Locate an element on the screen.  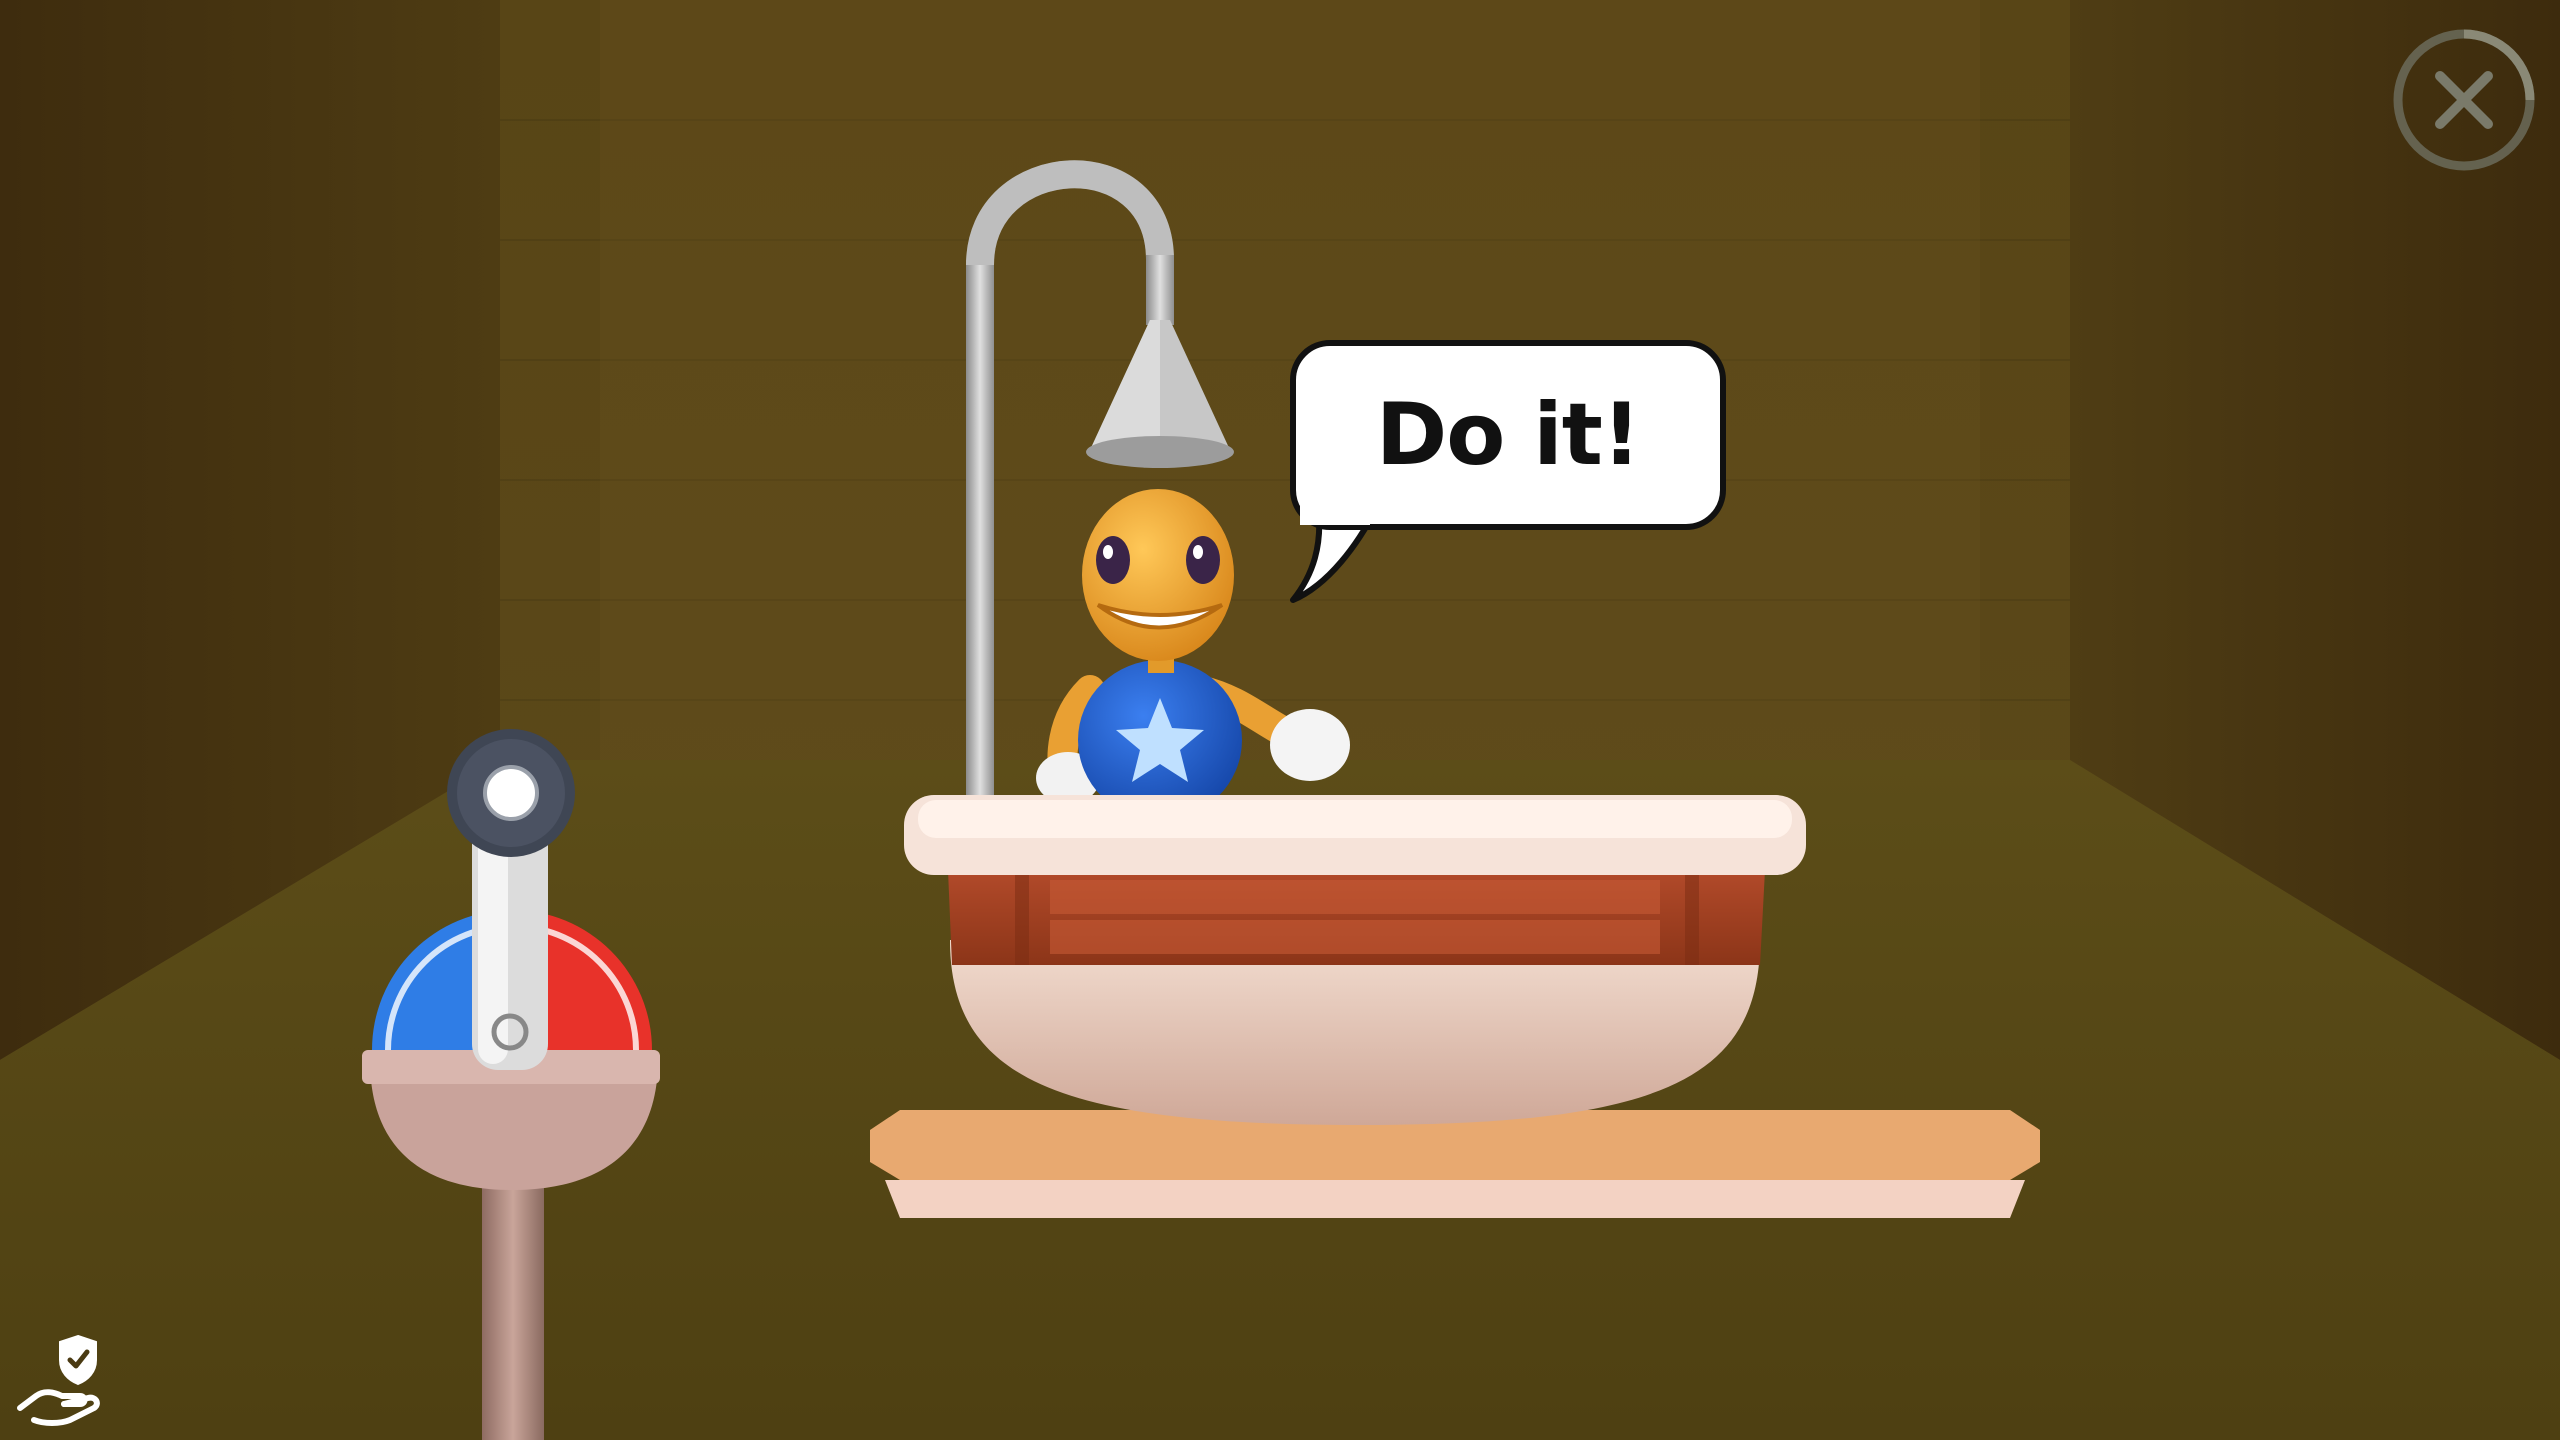
lever-handle is located at coordinates (511, 793).